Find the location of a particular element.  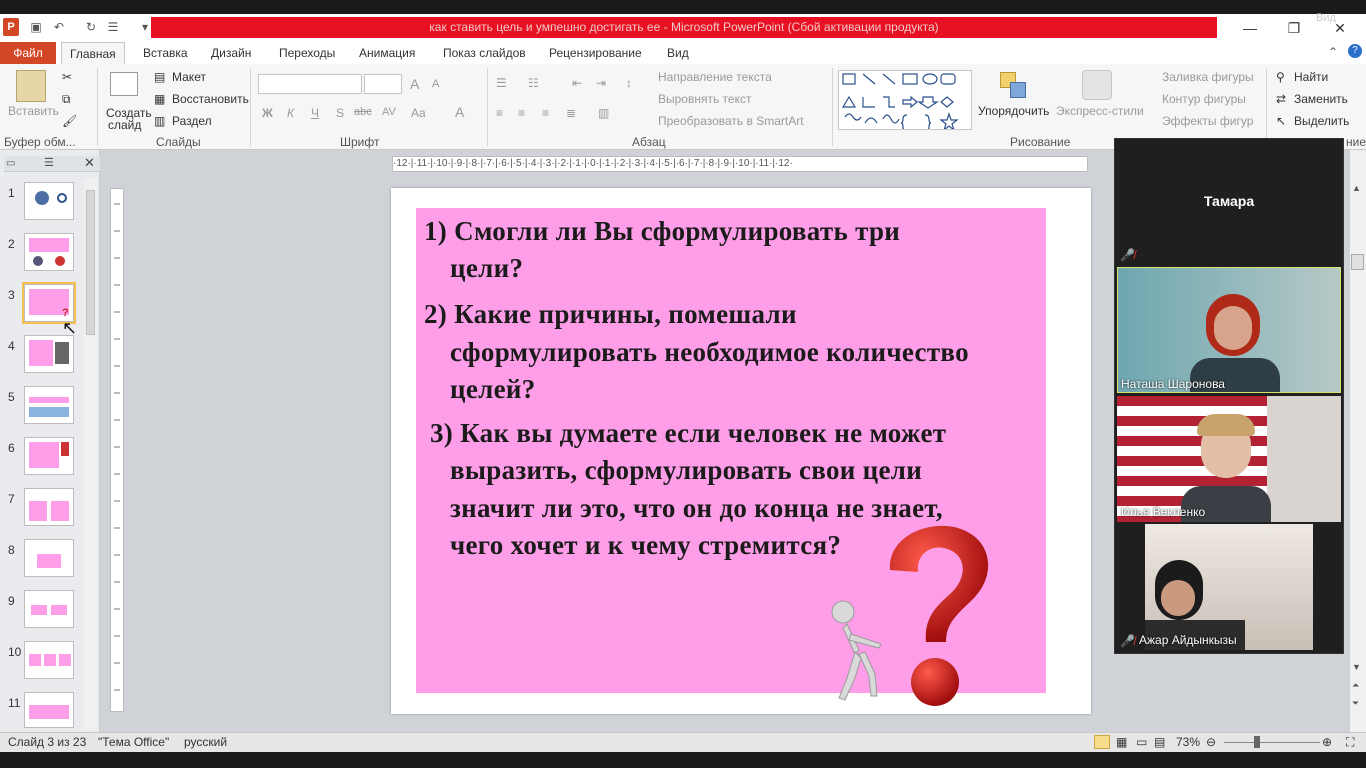

bold-button: Ж is located at coordinates (267, 113).